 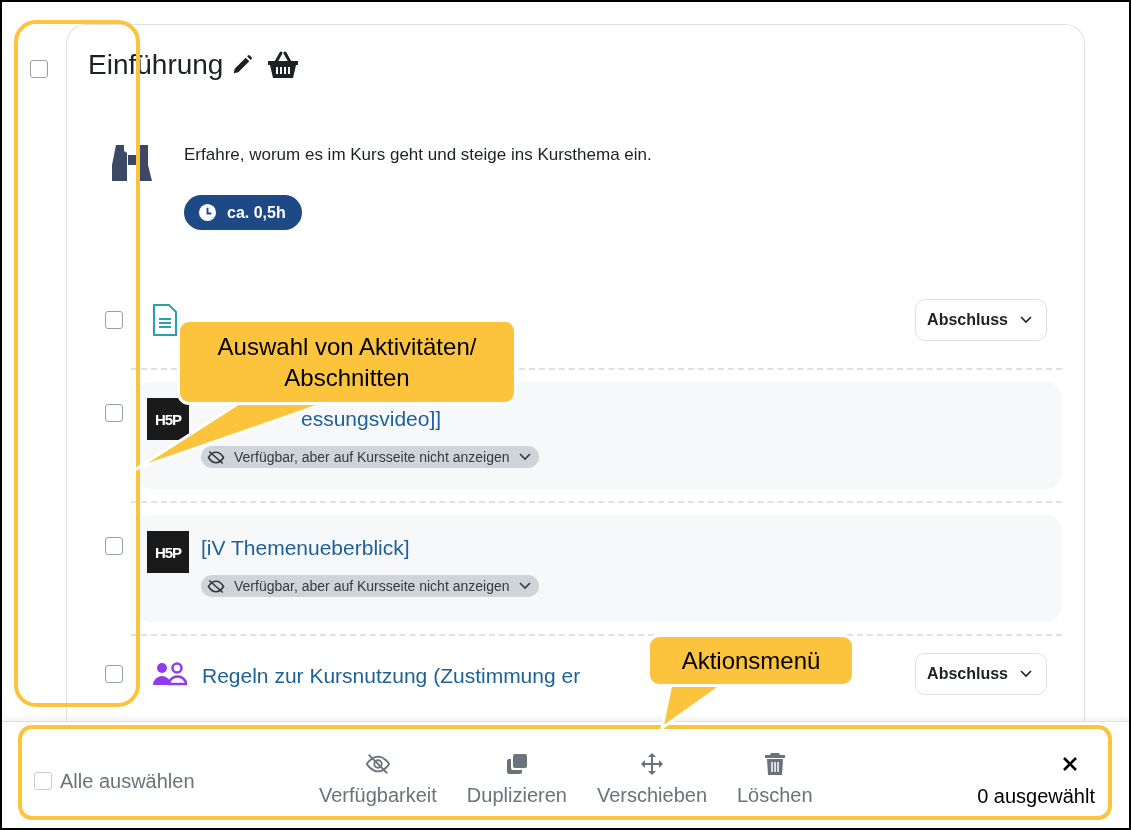 I want to click on close-icon, so click(x=1070, y=763).